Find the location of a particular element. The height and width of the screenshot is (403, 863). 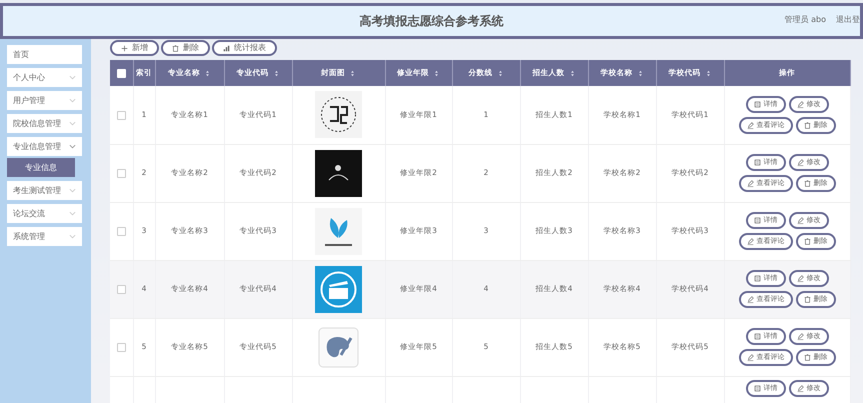

add-button: 新增 is located at coordinates (134, 48).